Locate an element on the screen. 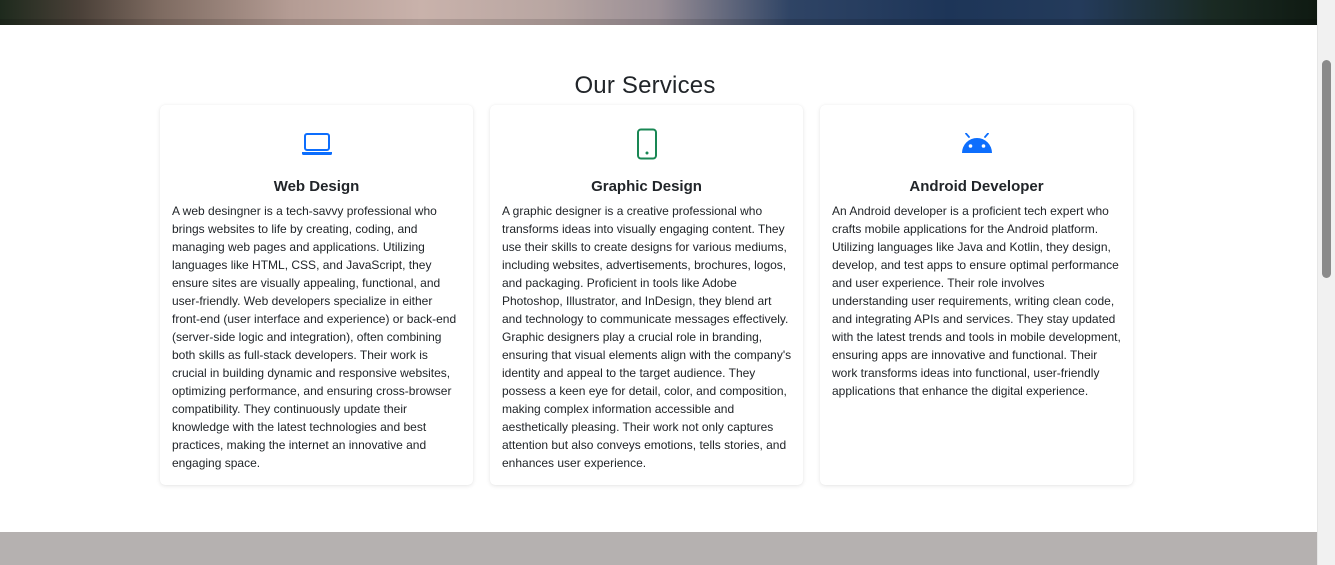 The image size is (1335, 565). scrollbar-thumb is located at coordinates (1326, 169).